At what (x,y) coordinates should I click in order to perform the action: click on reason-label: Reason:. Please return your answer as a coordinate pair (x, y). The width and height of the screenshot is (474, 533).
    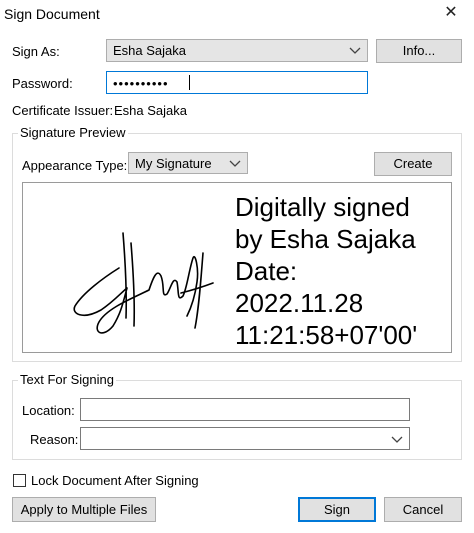
    Looking at the image, I should click on (54, 439).